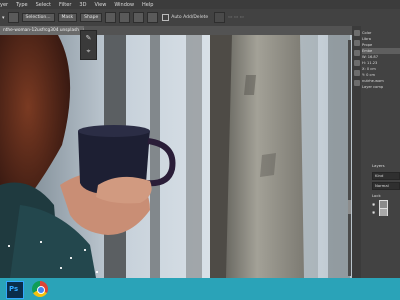 The image size is (400, 300). Describe the element at coordinates (124, 5) in the screenshot. I see `menu-window: Window` at that location.